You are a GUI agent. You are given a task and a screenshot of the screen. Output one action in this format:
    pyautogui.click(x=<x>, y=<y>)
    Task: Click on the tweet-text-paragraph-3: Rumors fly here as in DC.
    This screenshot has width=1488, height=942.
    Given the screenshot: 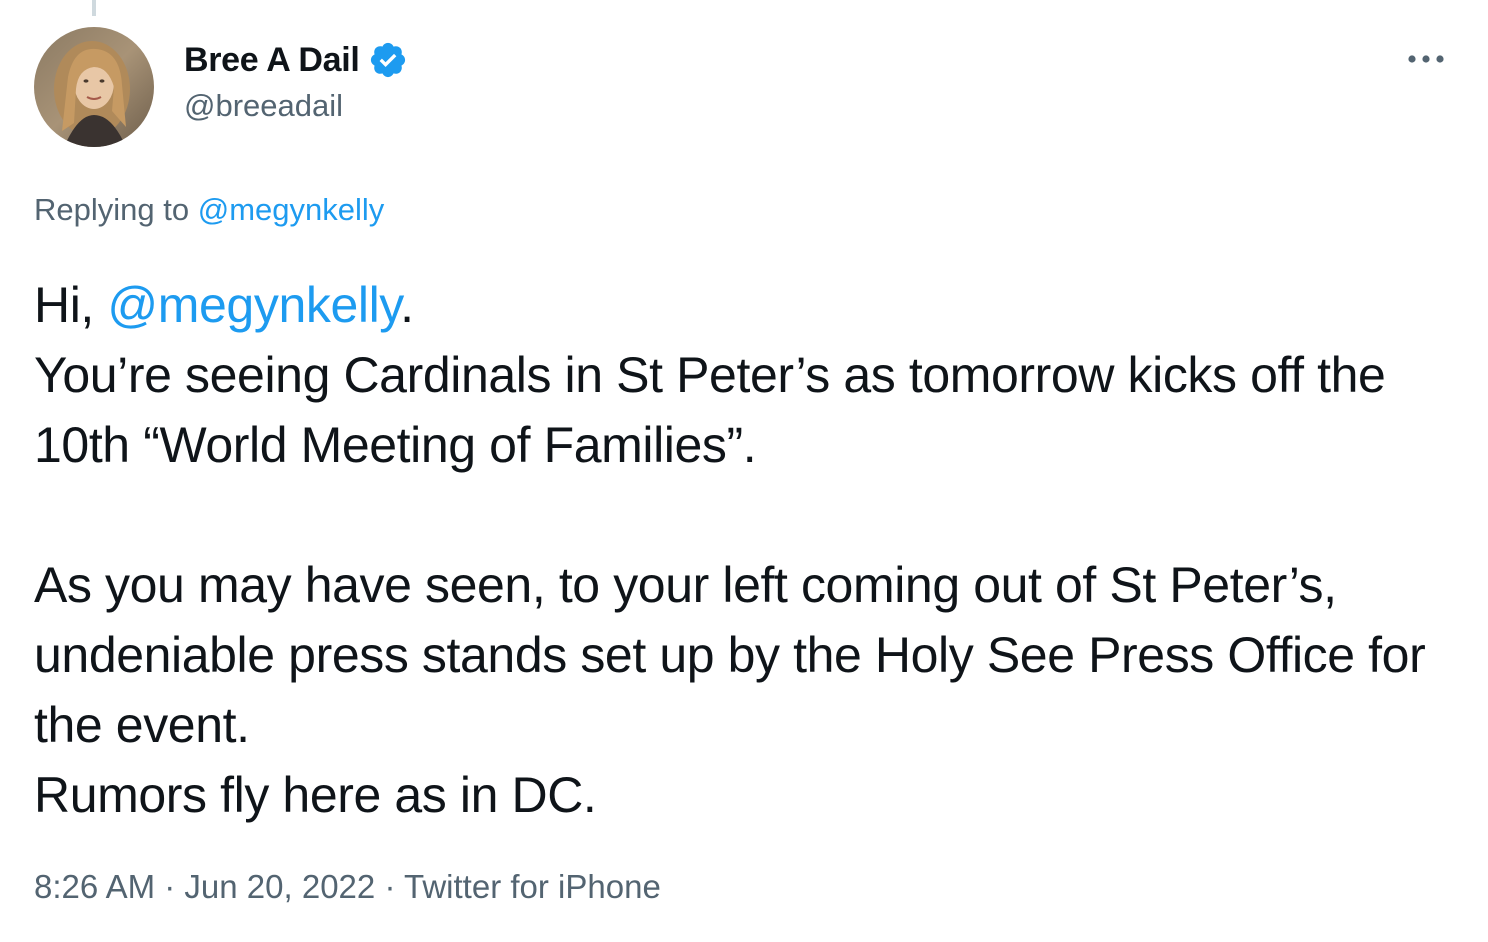 What is the action you would take?
    pyautogui.click(x=315, y=795)
    